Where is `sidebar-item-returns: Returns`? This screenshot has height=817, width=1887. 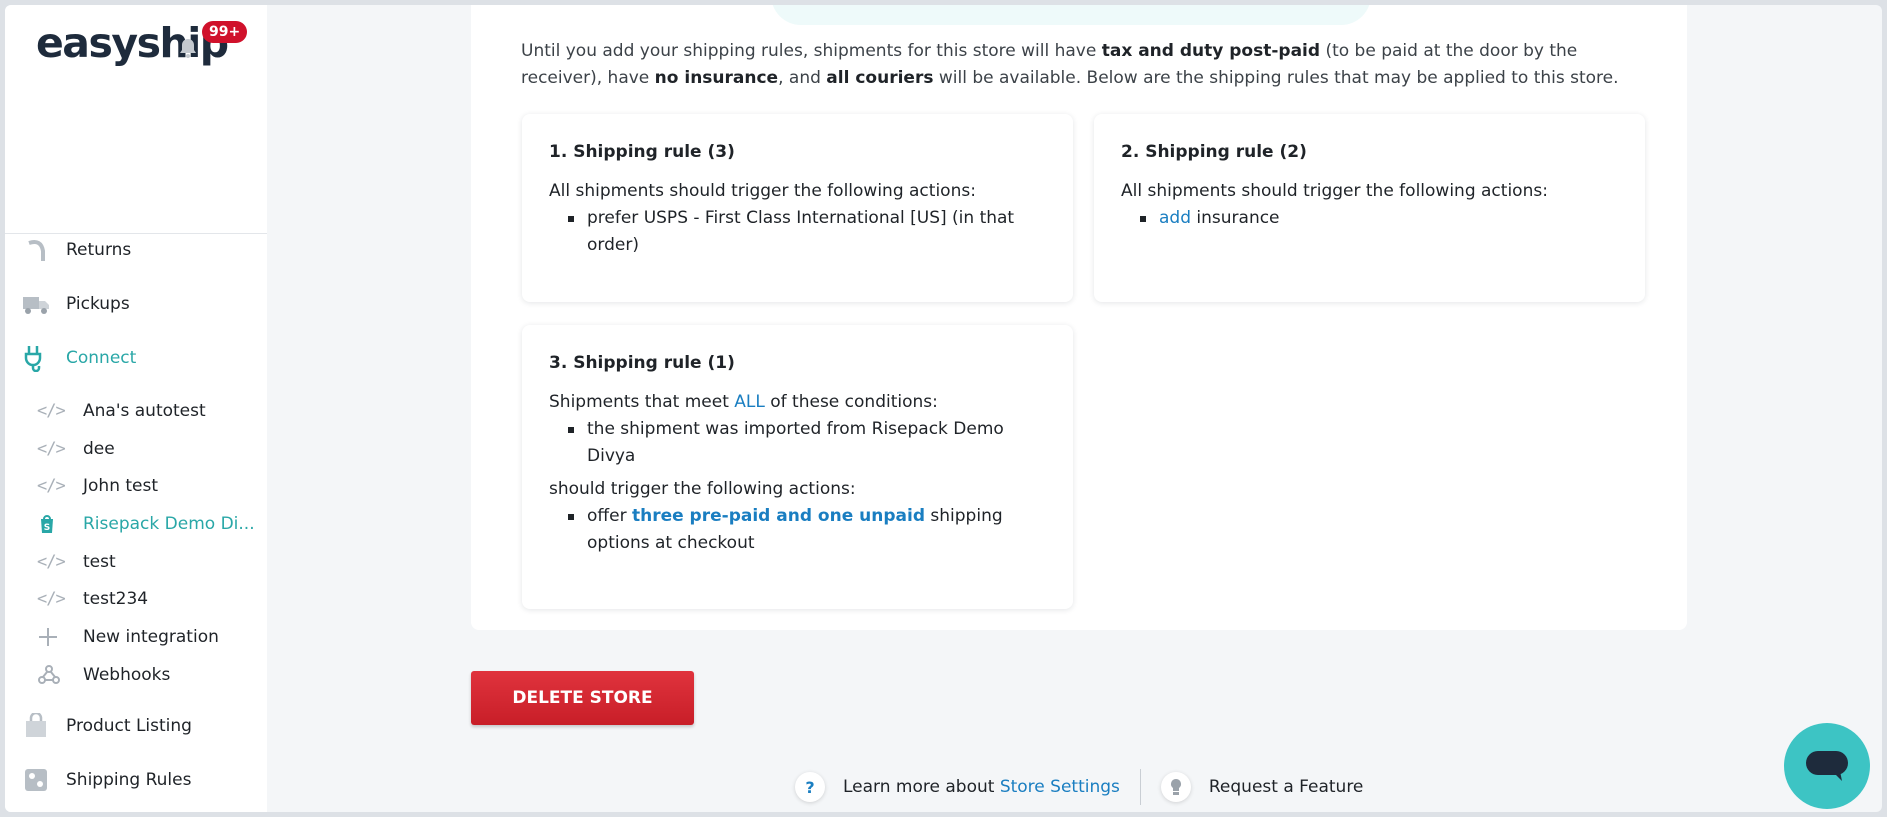
sidebar-item-returns: Returns is located at coordinates (76, 250).